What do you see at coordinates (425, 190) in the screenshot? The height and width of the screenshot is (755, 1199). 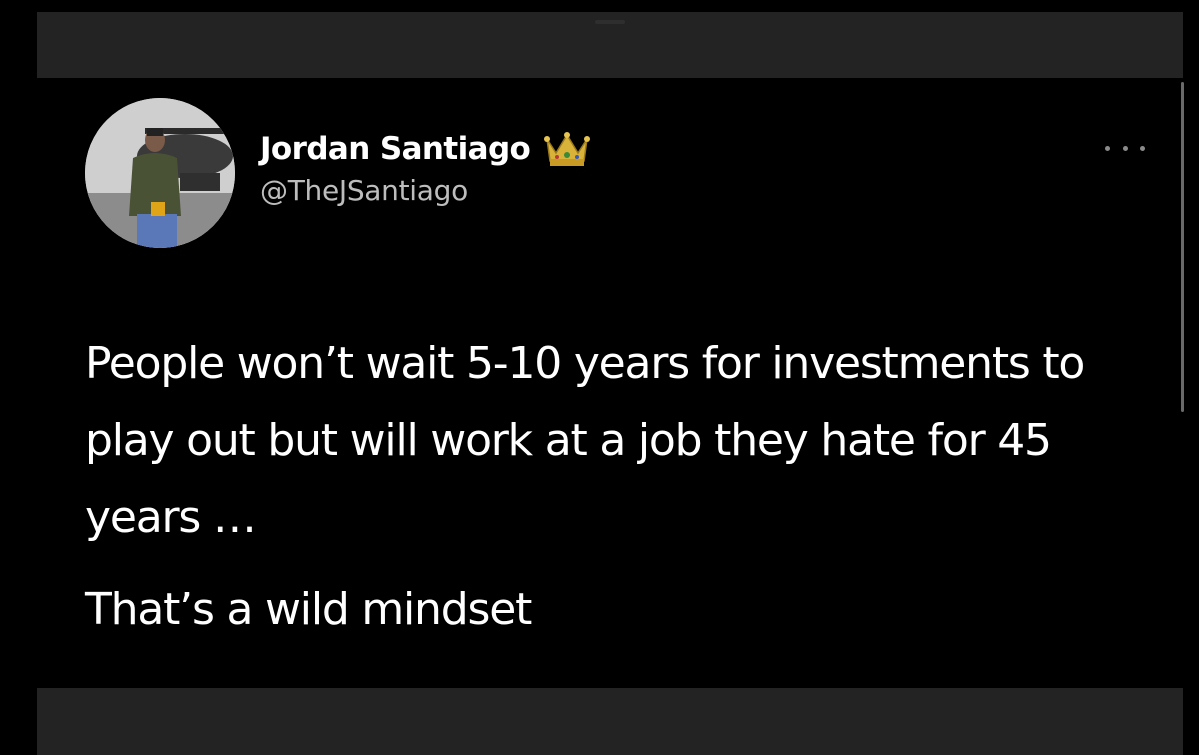 I see `handle: @TheJSantiago` at bounding box center [425, 190].